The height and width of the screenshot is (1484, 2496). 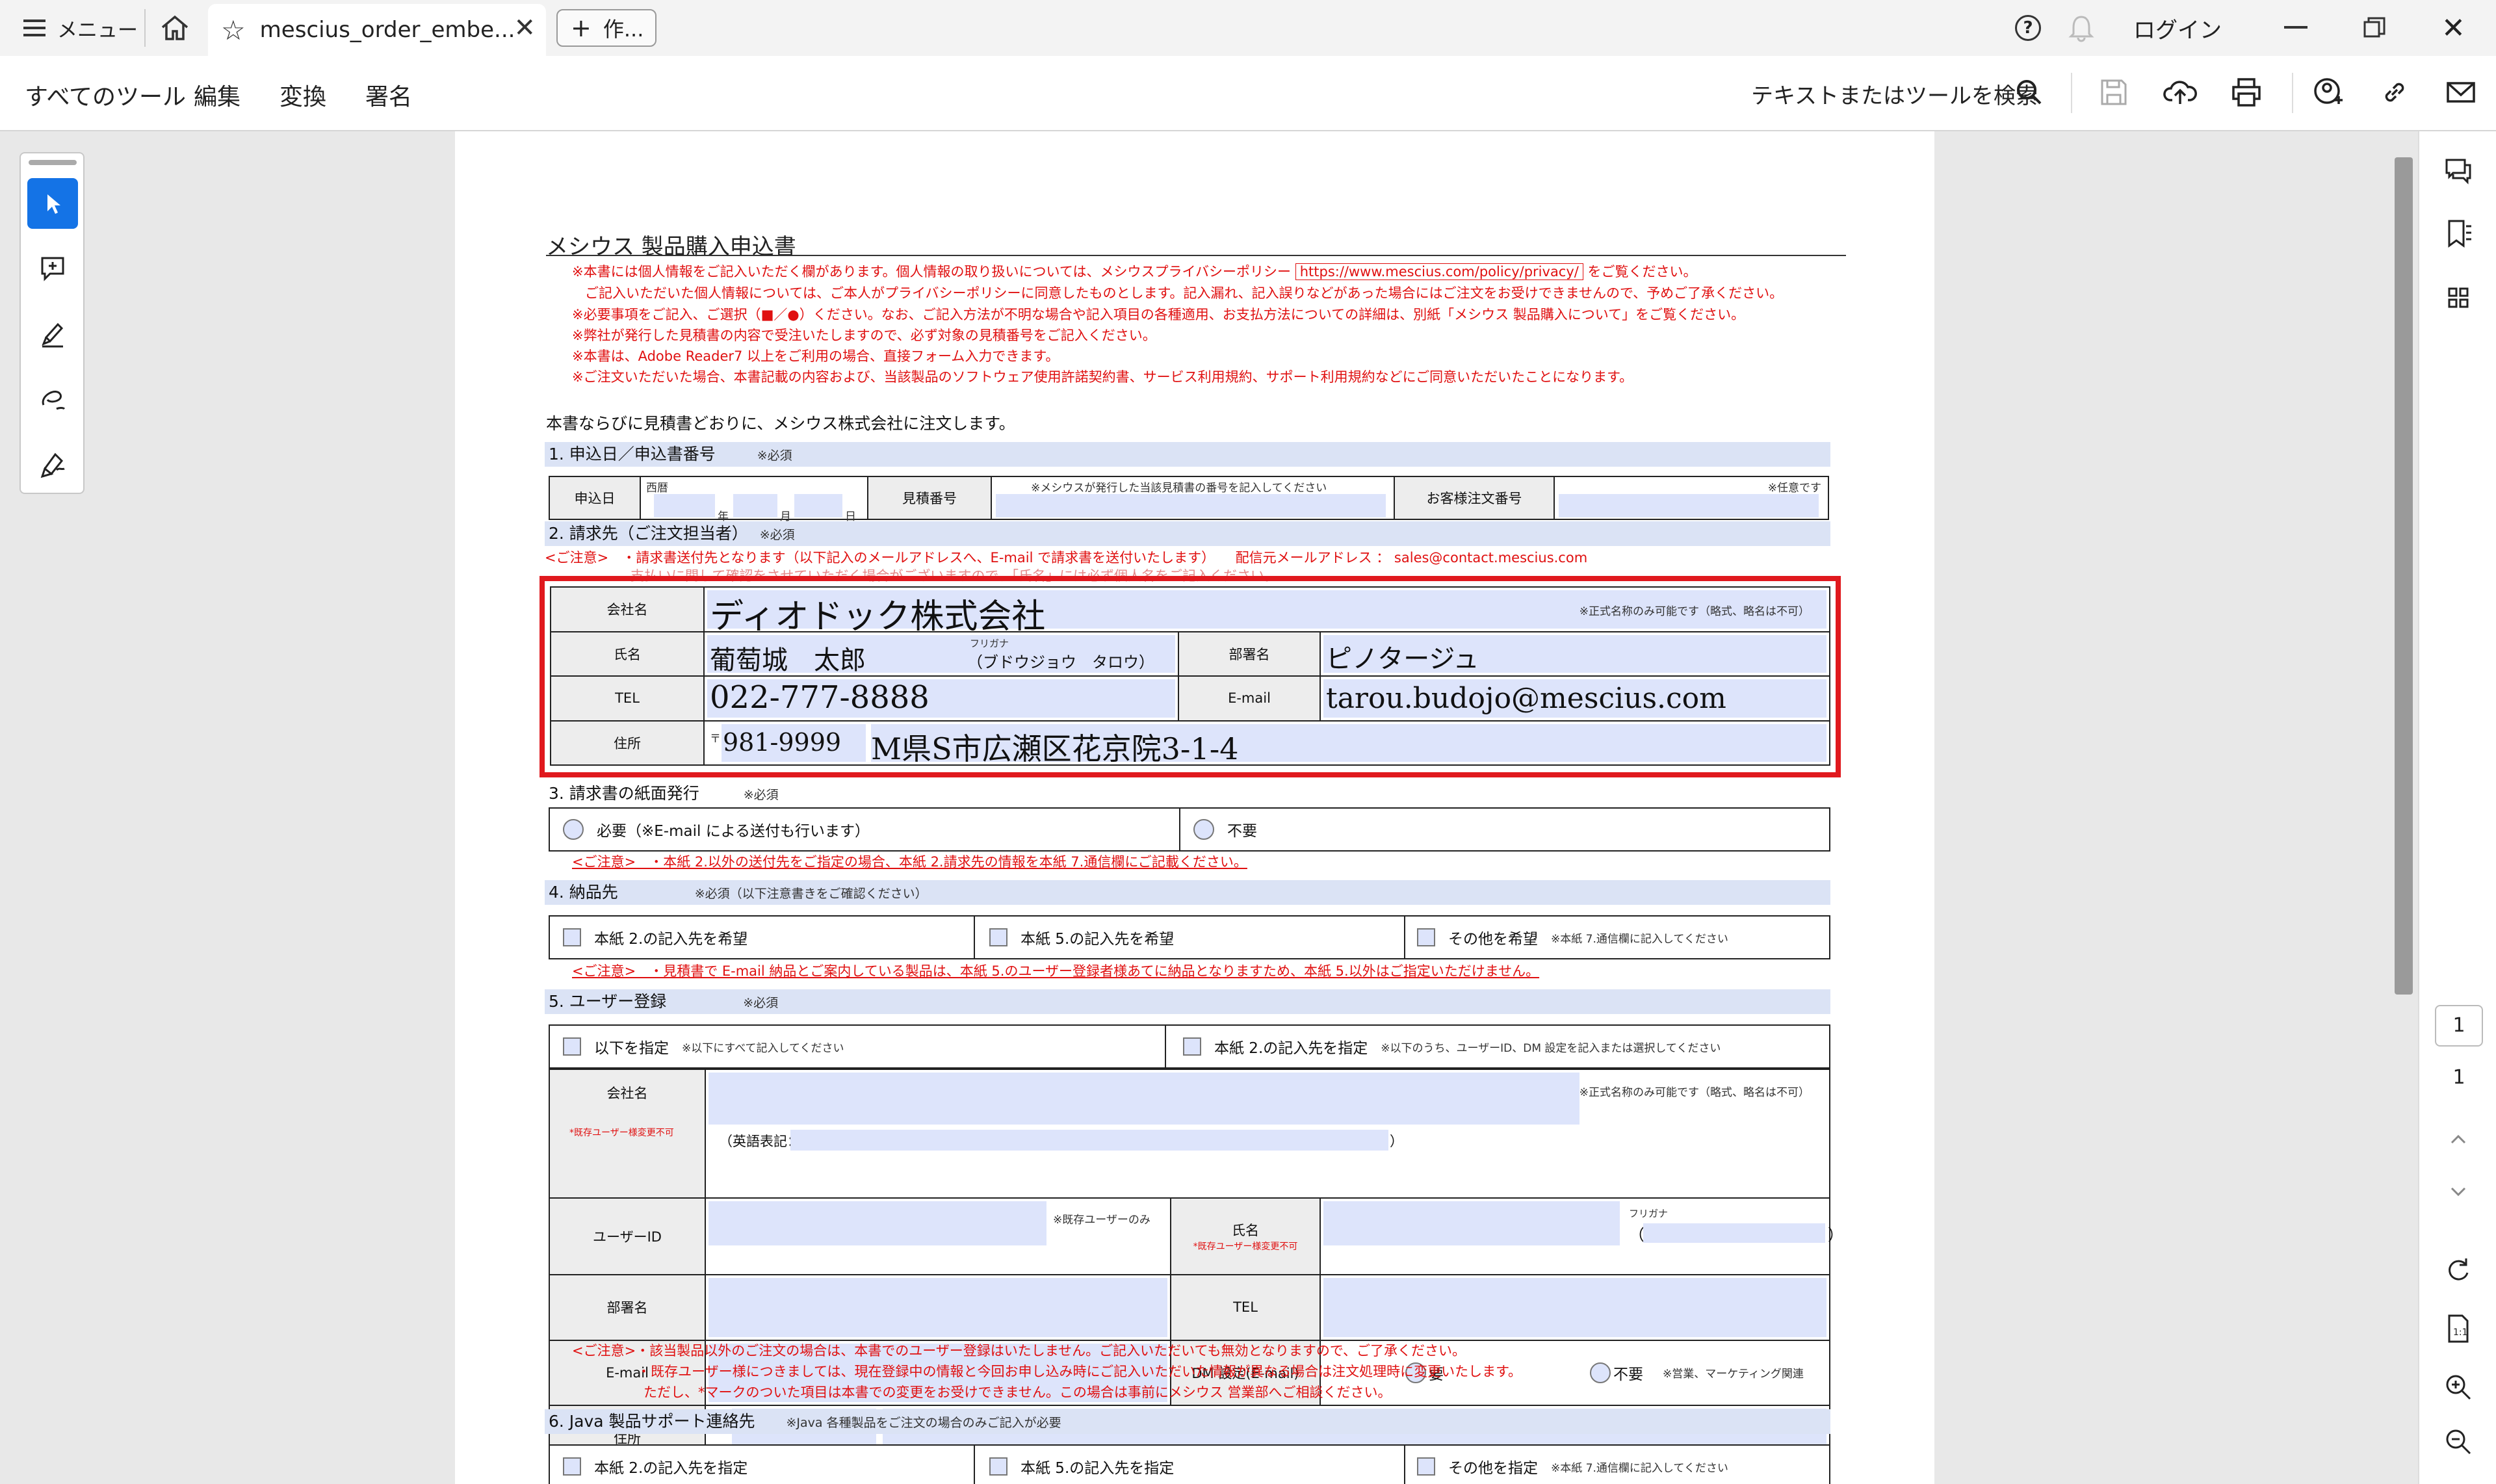 I want to click on user-option-specify: 以下を指定 ※以下にすべて記入してください, so click(x=704, y=1046).